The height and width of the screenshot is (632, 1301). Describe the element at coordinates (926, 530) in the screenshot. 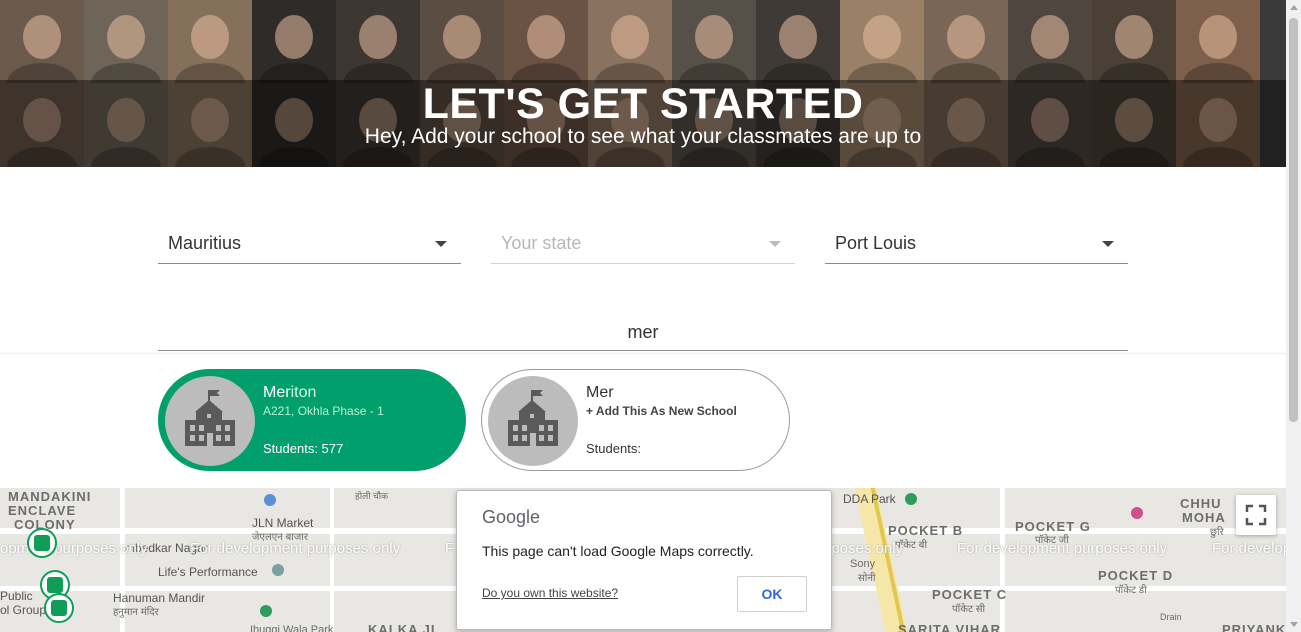

I see `map-label: POCKET B` at that location.